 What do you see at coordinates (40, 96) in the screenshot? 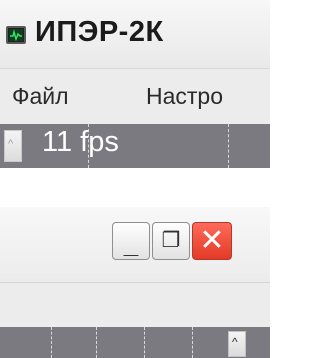
I see `menu-file: Файл` at bounding box center [40, 96].